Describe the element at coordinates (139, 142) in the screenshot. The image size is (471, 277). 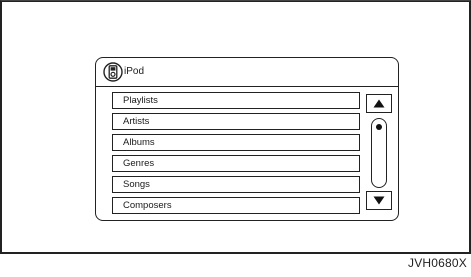
I see `menu-item-label: Albums` at that location.